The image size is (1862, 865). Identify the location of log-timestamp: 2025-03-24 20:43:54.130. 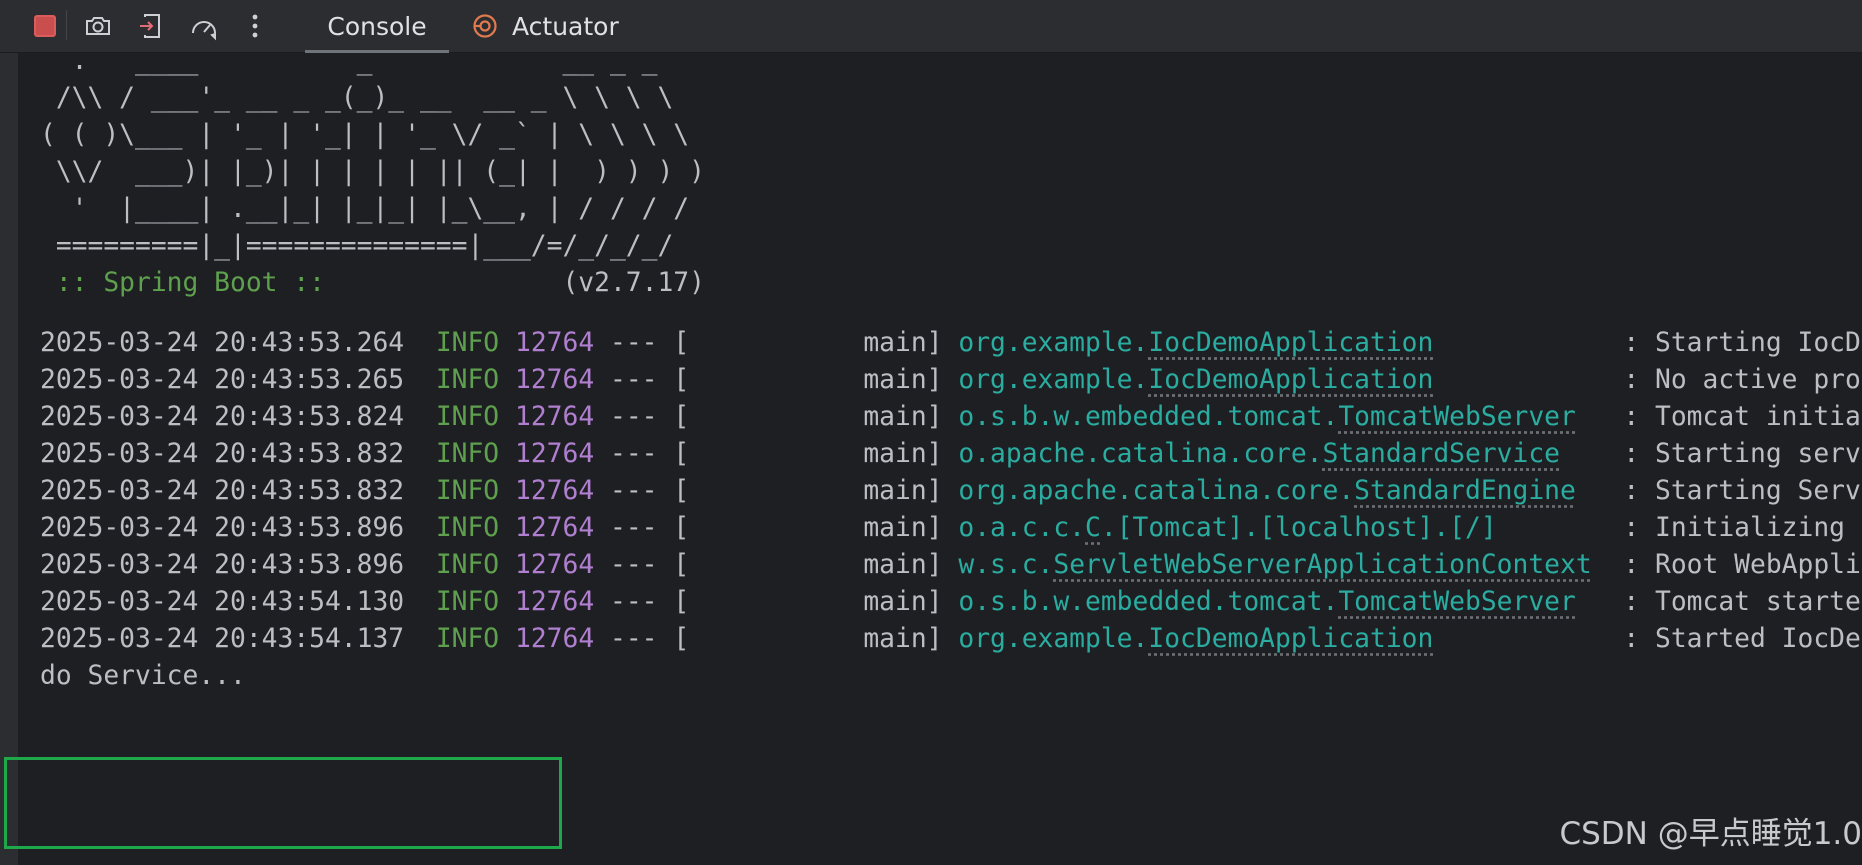
(222, 602).